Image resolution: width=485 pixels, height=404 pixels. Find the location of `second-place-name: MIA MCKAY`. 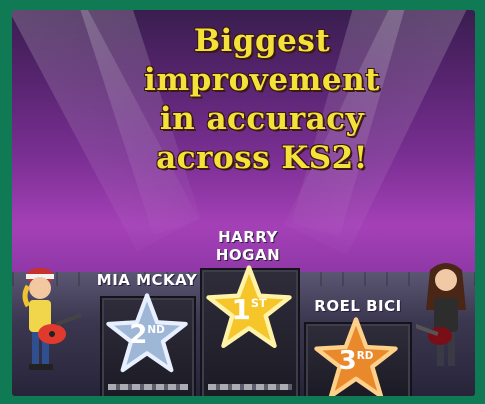

second-place-name: MIA MCKAY is located at coordinates (147, 280).